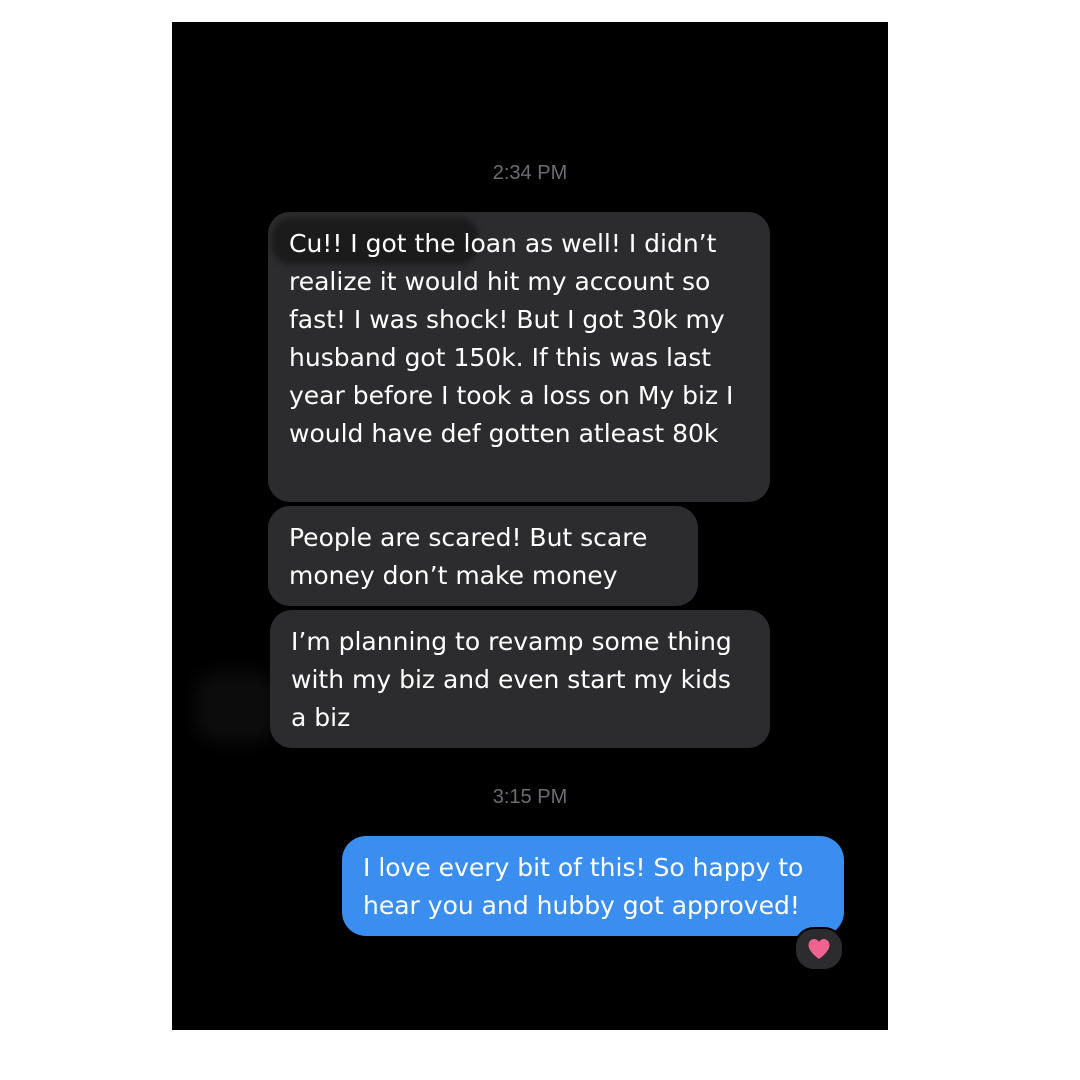 The image size is (1080, 1080). Describe the element at coordinates (236, 707) in the screenshot. I see `redacted-avatar` at that location.